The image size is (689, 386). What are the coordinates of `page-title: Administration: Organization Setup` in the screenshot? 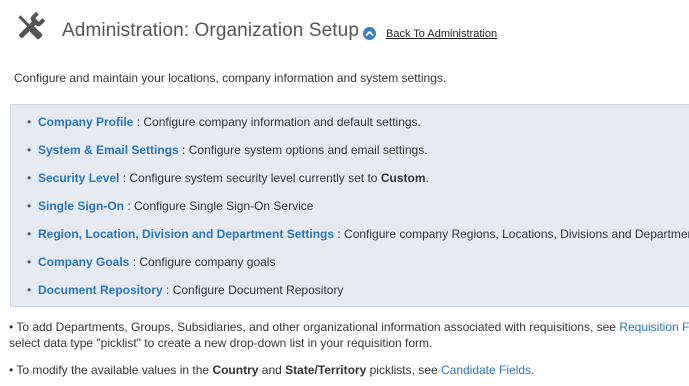 It's located at (210, 30).